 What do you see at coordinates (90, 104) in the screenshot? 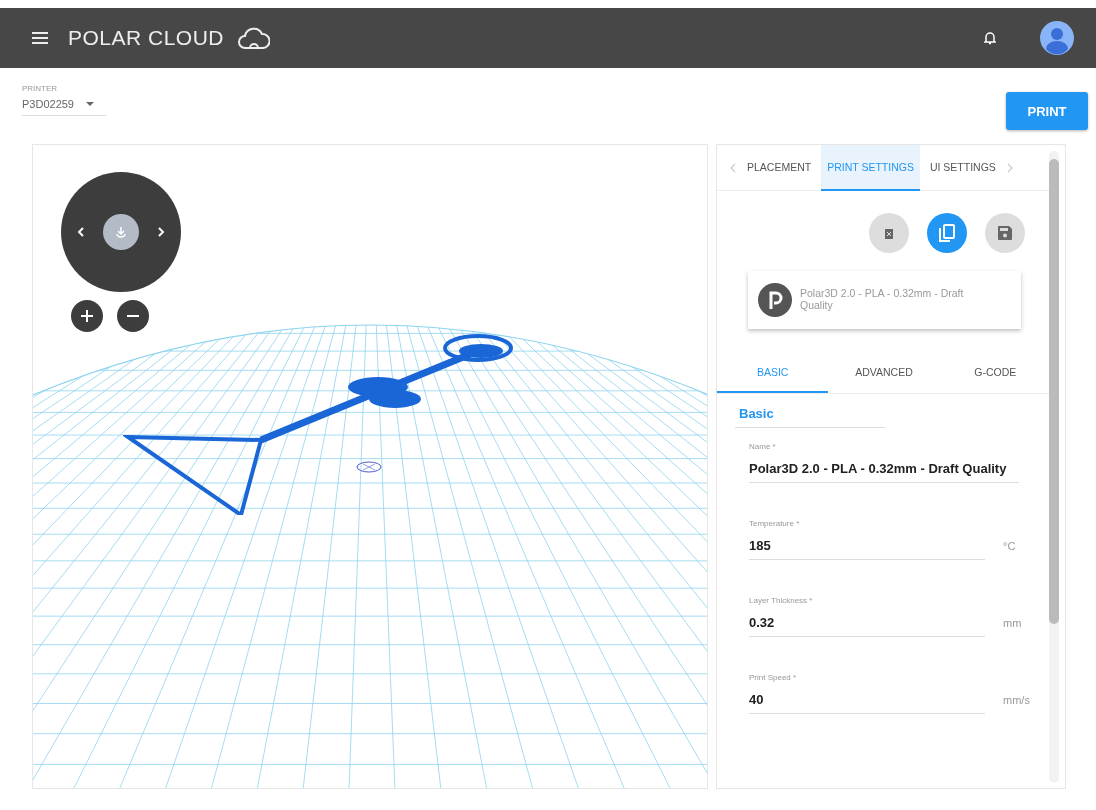
I see `dropdown-caret-icon` at bounding box center [90, 104].